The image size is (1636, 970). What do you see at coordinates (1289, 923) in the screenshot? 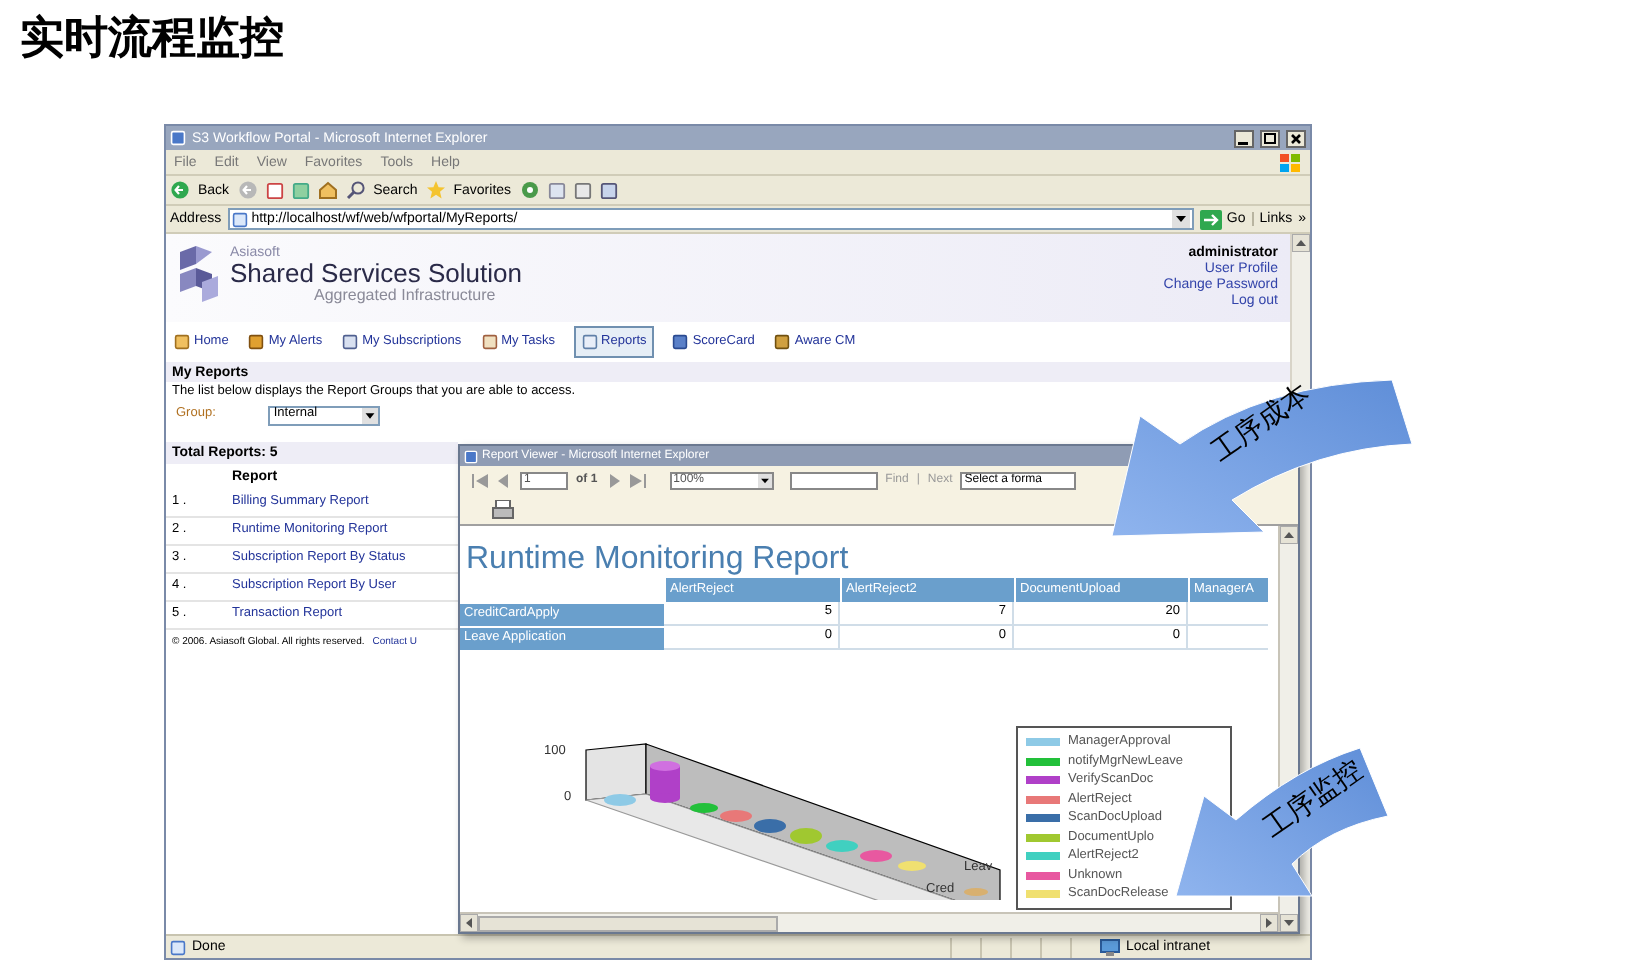
I see `scroll-down-arrow-icon` at bounding box center [1289, 923].